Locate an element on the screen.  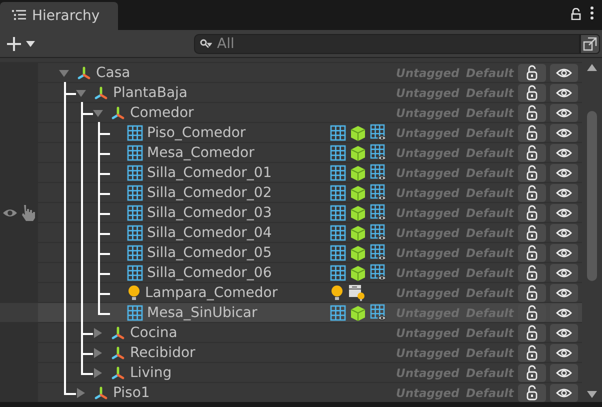
object-name: Casa is located at coordinates (113, 72).